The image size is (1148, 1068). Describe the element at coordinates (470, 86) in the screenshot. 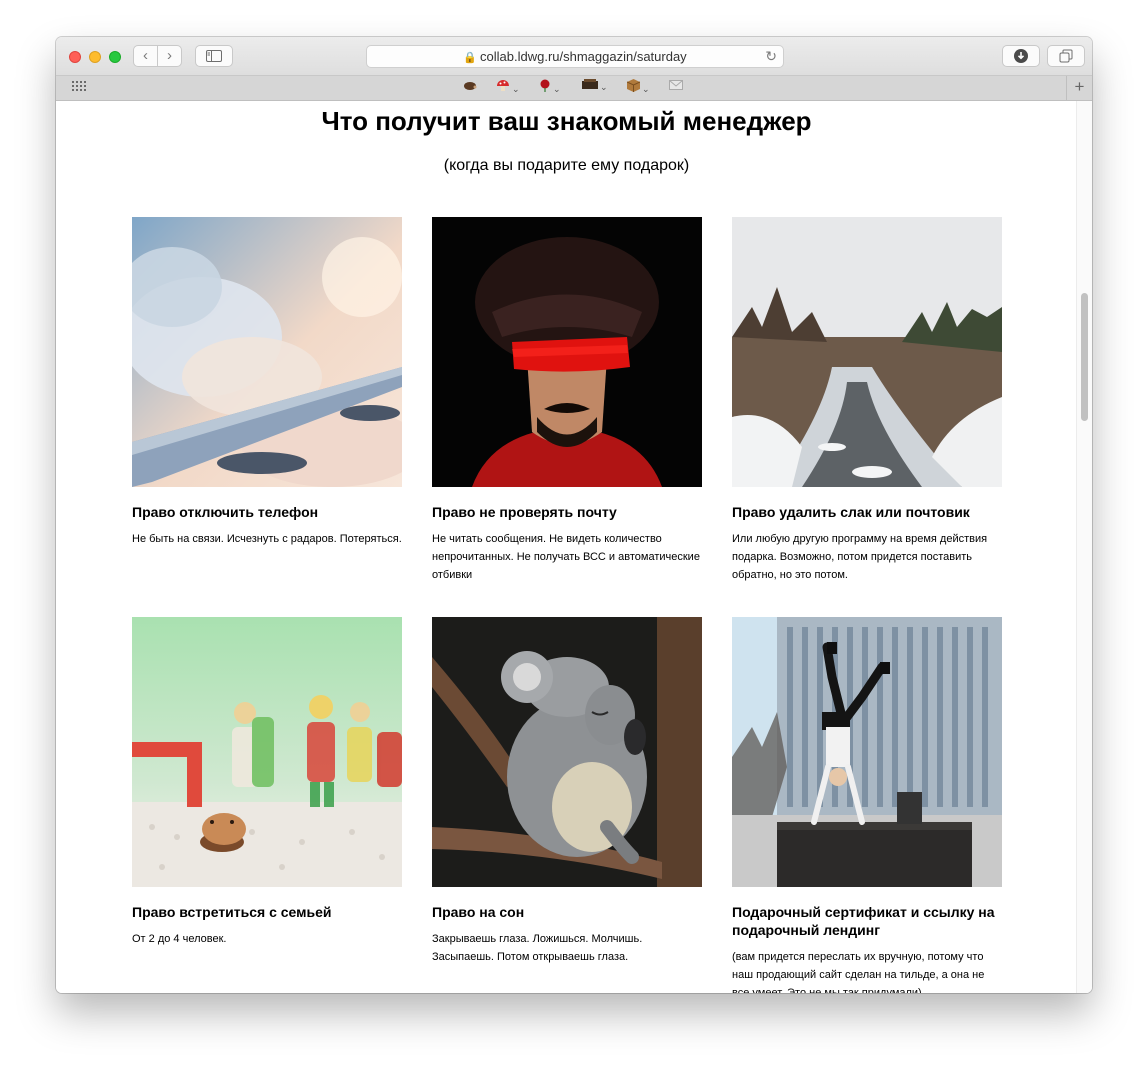

I see `hedgehog-icon` at that location.